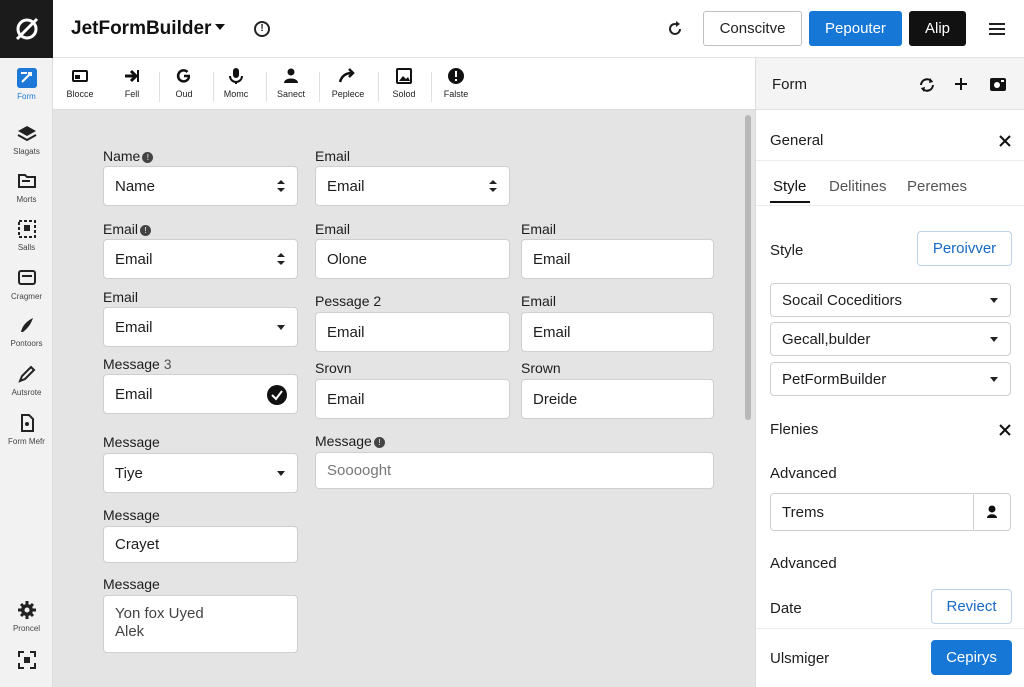 This screenshot has width=1024, height=687. I want to click on advanced-label: Advanced, so click(803, 473).